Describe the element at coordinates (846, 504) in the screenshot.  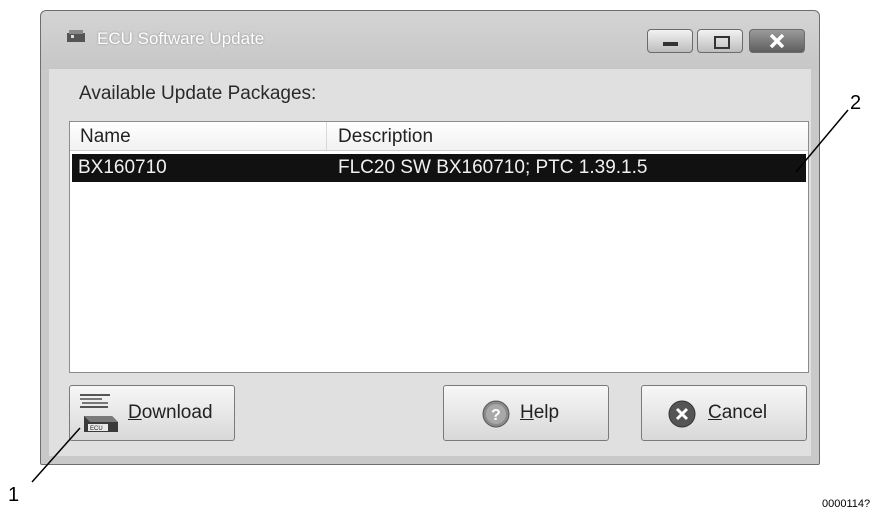
I see `figure-code: 0000114?` at that location.